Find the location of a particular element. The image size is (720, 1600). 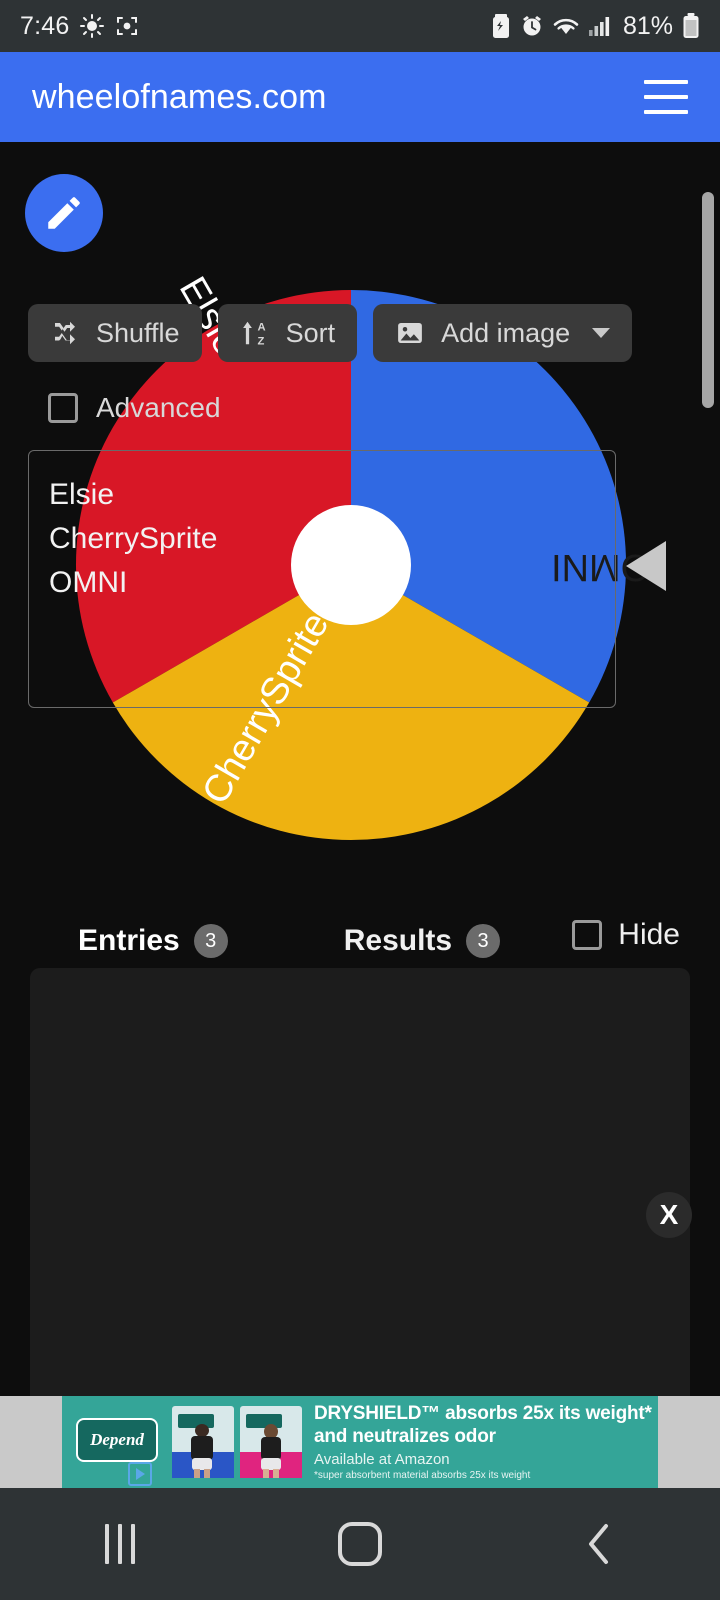

tab-results-label: Results is located at coordinates (398, 940).